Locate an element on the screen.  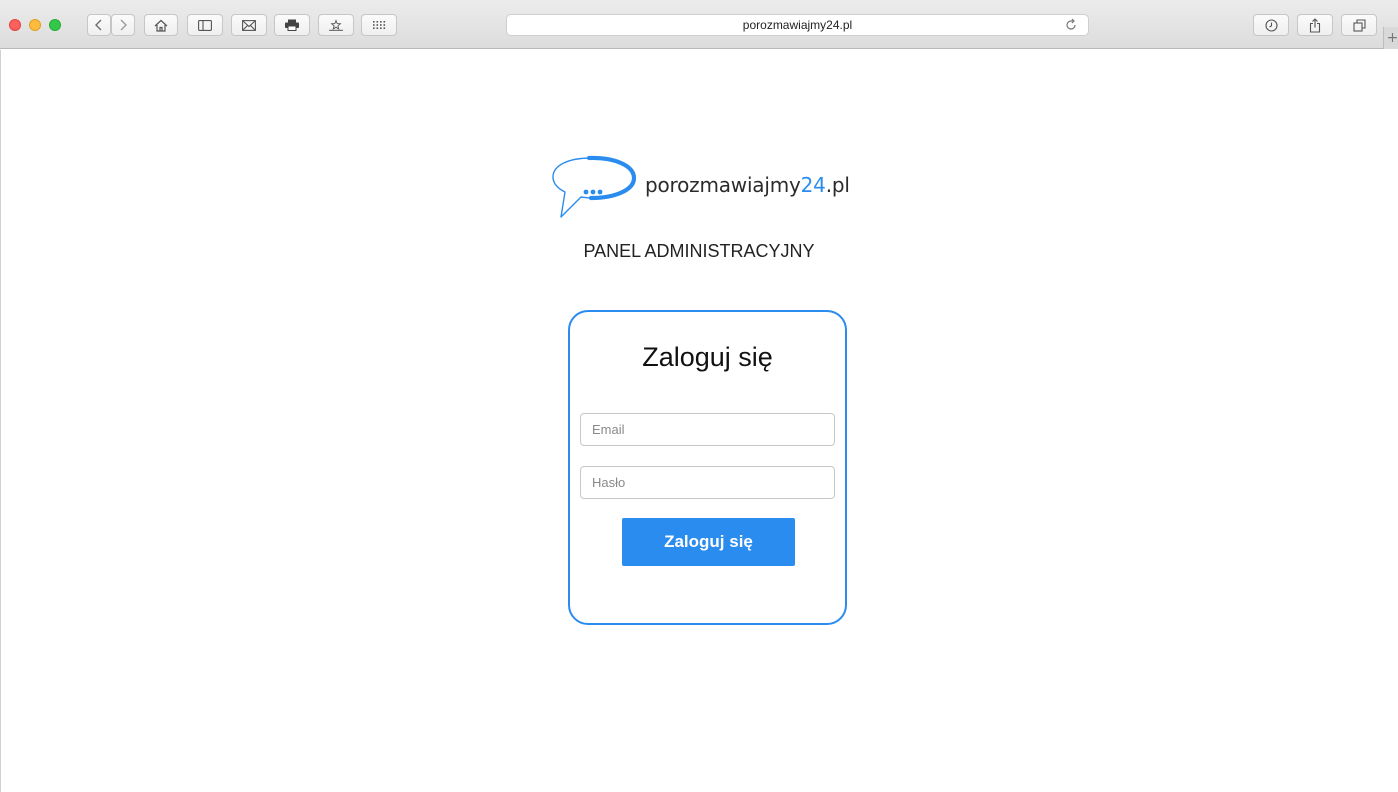
browser-toolbar: porozmawiajmy24.pl + is located at coordinates (699, 24).